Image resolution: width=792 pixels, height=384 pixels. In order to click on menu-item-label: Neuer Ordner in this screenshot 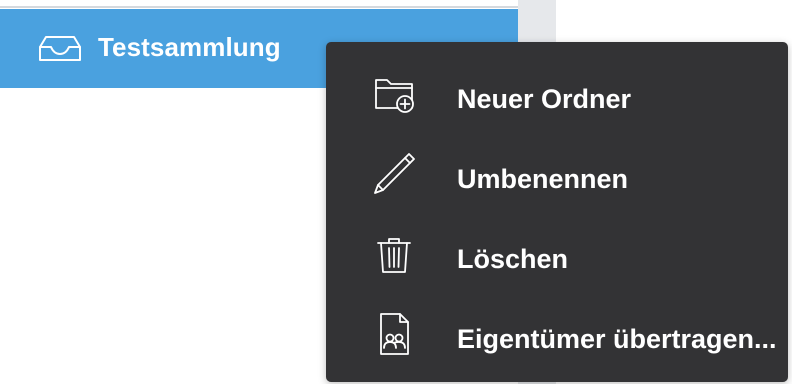, I will do `click(544, 99)`.